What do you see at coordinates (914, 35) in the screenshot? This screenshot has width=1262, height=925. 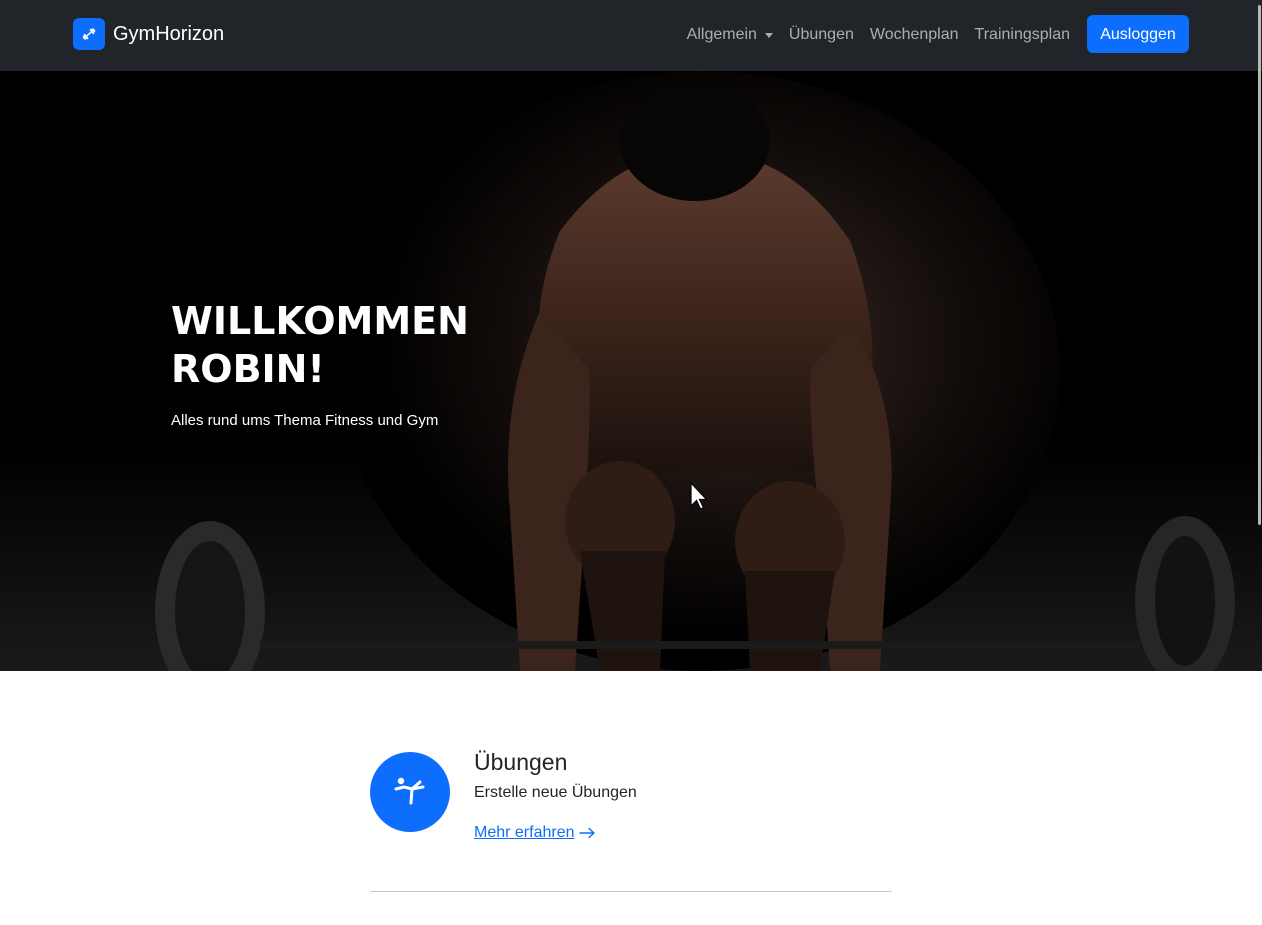 I see `nav-item-wochenplan: Wochenplan` at bounding box center [914, 35].